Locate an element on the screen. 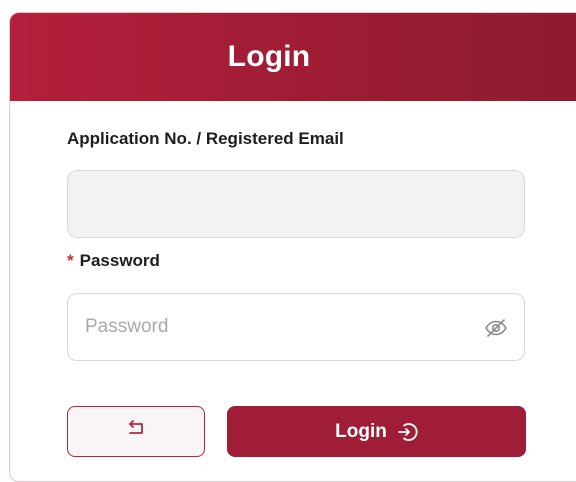 The height and width of the screenshot is (482, 576). login-button-label: Login is located at coordinates (361, 431).